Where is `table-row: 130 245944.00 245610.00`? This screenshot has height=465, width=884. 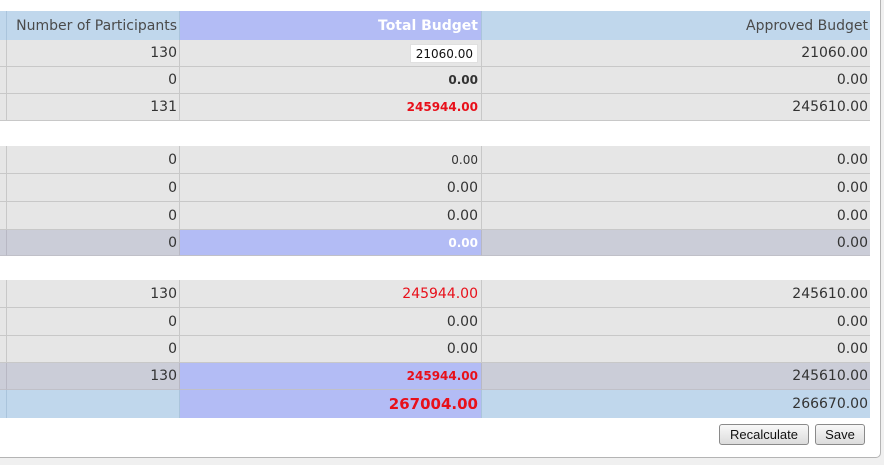
table-row: 130 245944.00 245610.00 is located at coordinates (435, 294).